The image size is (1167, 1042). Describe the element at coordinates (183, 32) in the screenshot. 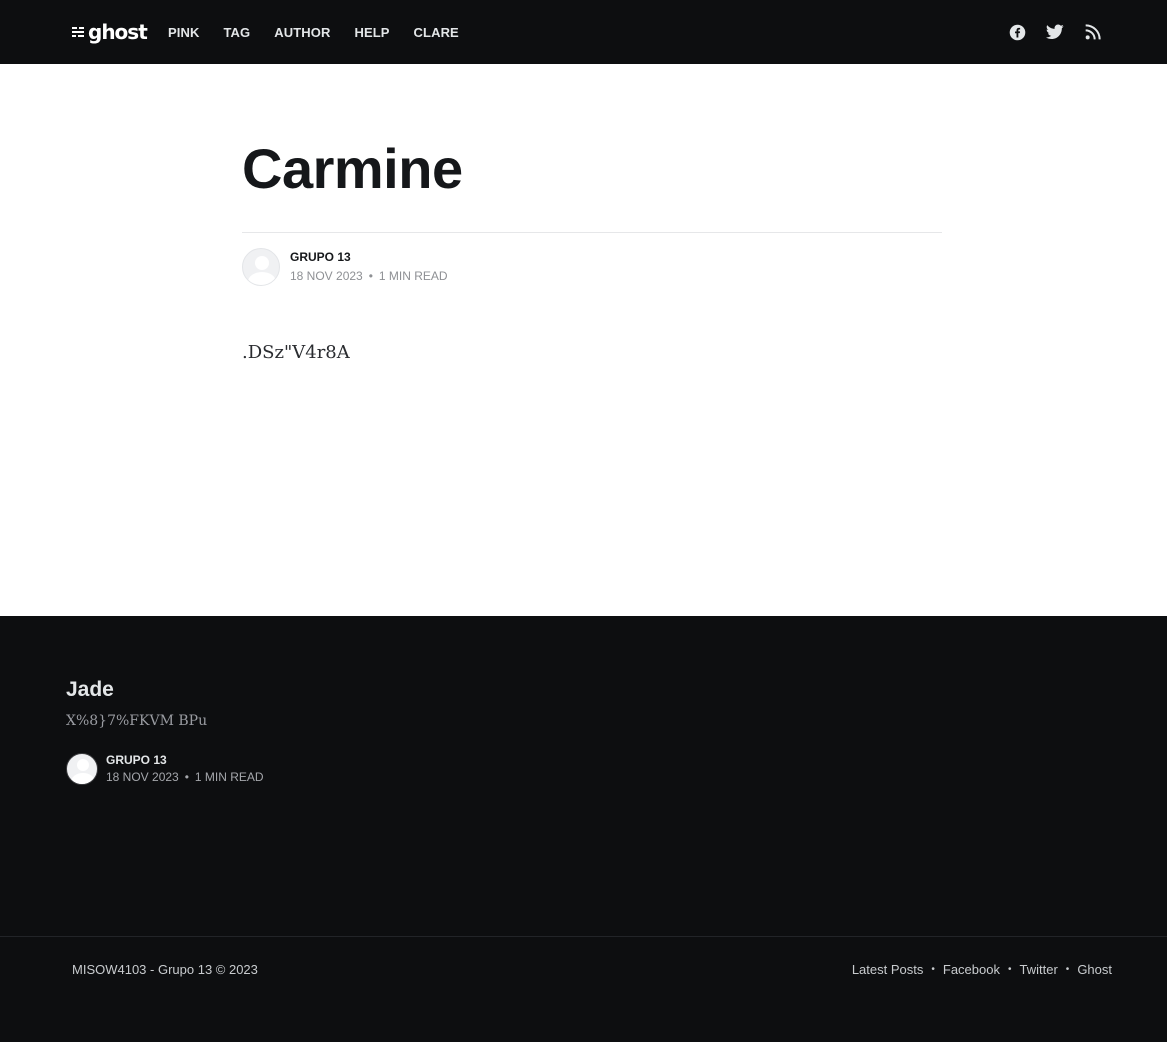

I see `nav-item-pink: PINK` at that location.